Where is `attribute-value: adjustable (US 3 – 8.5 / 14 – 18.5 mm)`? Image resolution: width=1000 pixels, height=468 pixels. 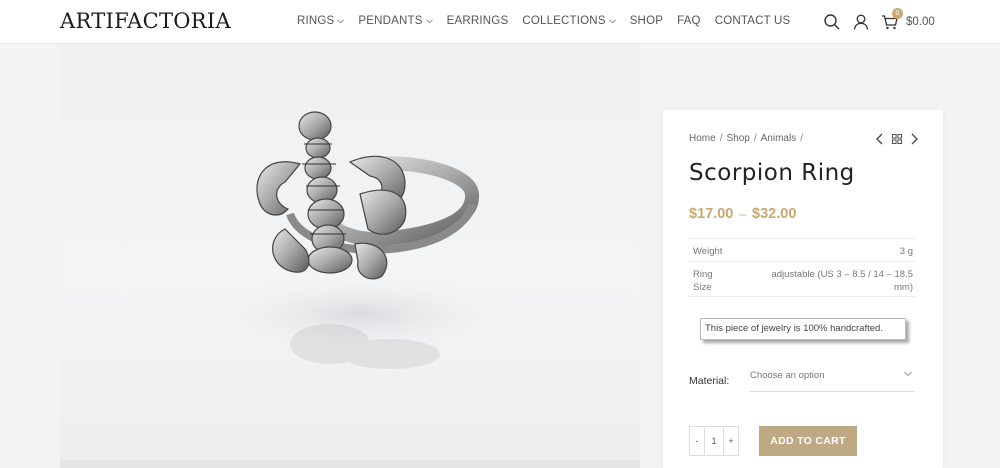 attribute-value: adjustable (US 3 – 8.5 / 14 – 18.5 mm) is located at coordinates (842, 281).